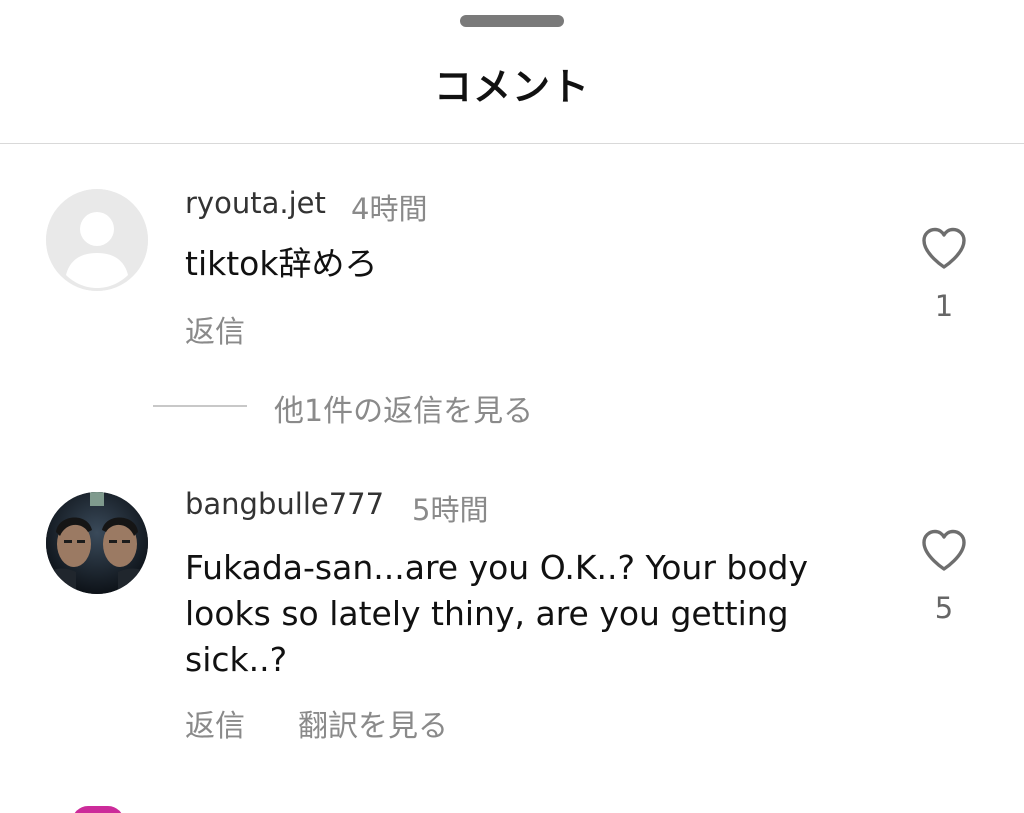 The width and height of the screenshot is (1024, 813). I want to click on profile-photo, so click(97, 543).